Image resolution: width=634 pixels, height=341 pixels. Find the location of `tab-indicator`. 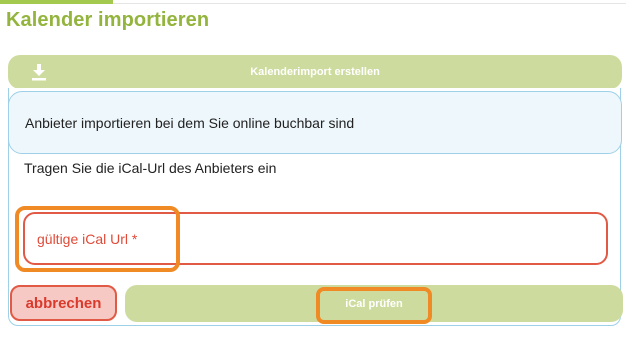

tab-indicator is located at coordinates (56, 2).